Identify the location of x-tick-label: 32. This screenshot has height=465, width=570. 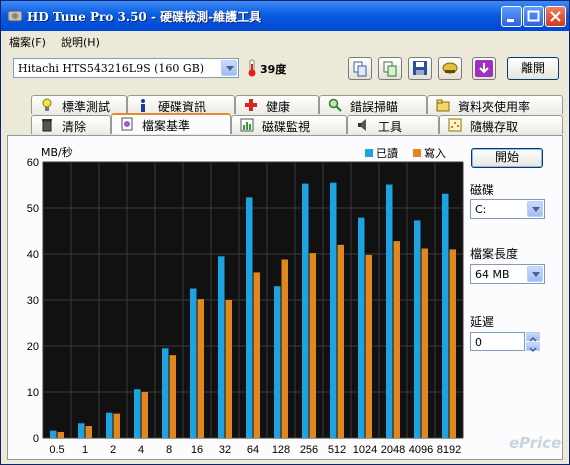
(225, 450).